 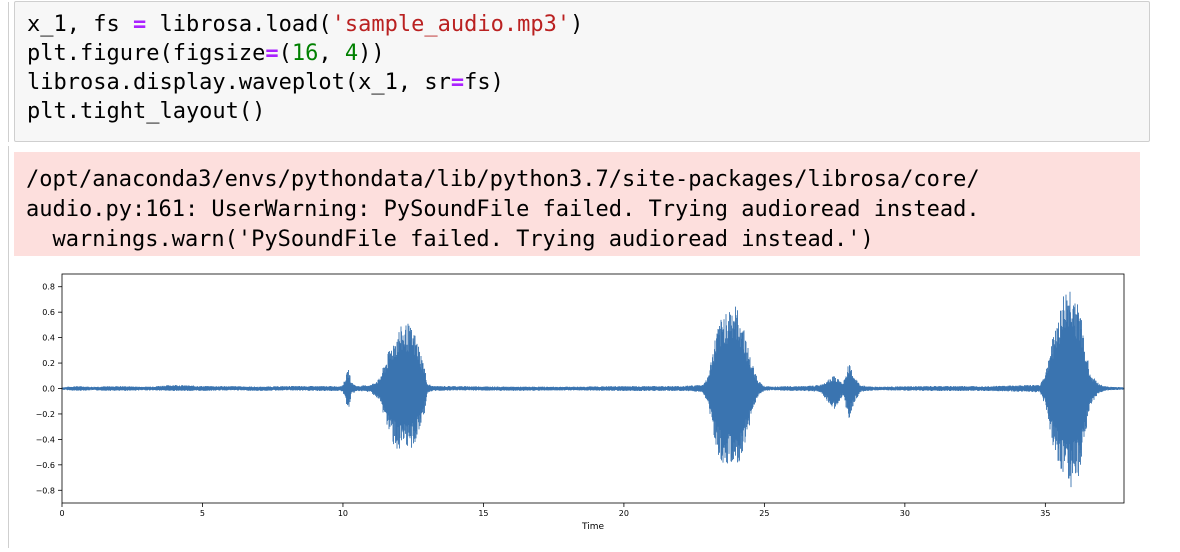 I want to click on code-line: librosa.display.waveplot(x_1, sr=fs), so click(x=588, y=82).